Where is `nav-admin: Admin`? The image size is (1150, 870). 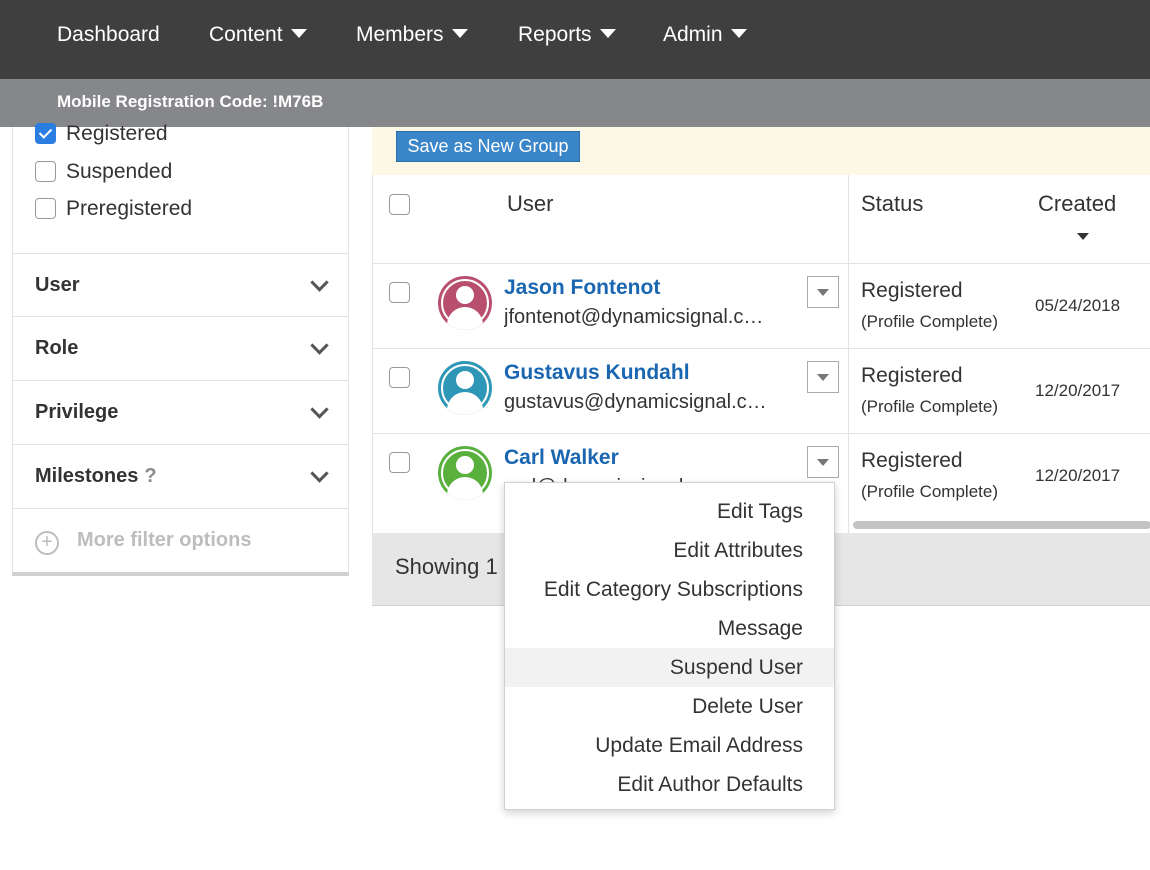 nav-admin: Admin is located at coordinates (705, 34).